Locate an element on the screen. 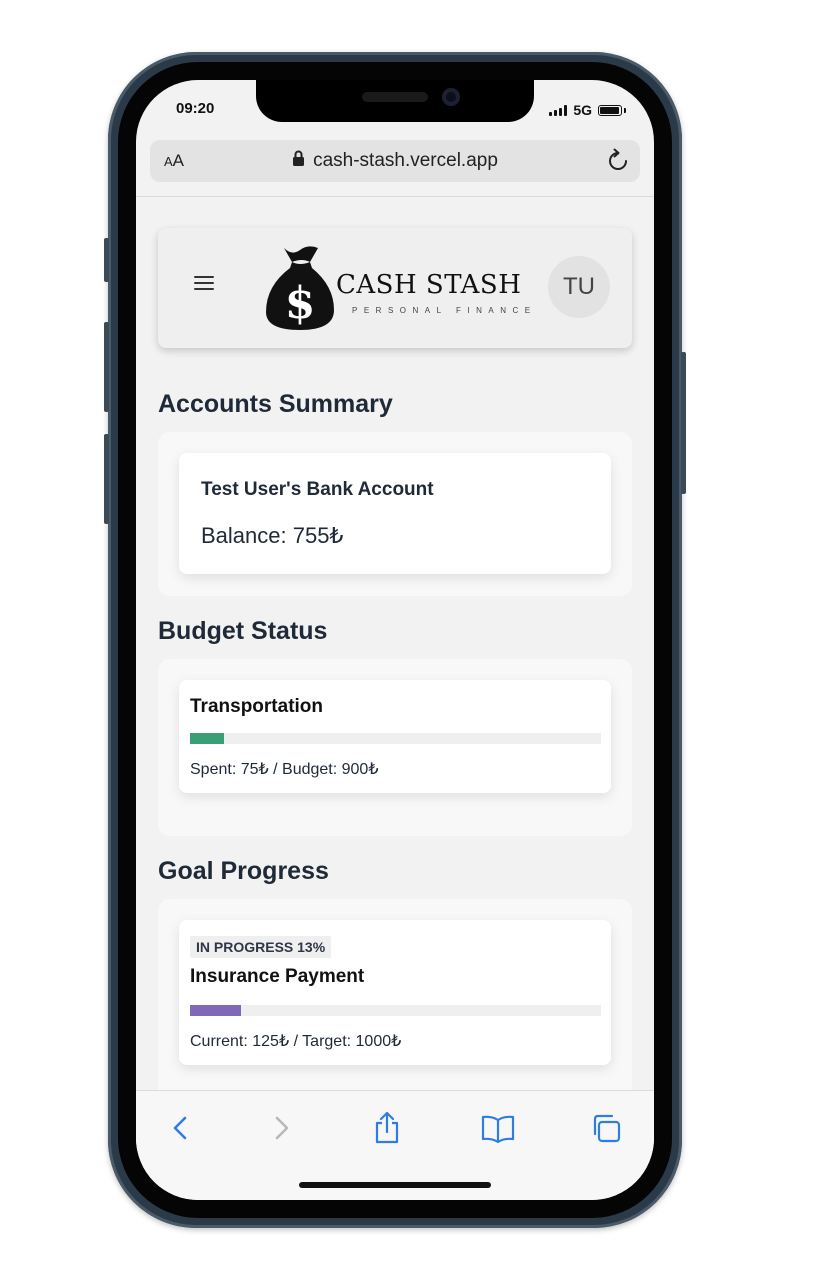 Image resolution: width=836 pixels, height=1280 pixels. network-label: 5G is located at coordinates (582, 110).